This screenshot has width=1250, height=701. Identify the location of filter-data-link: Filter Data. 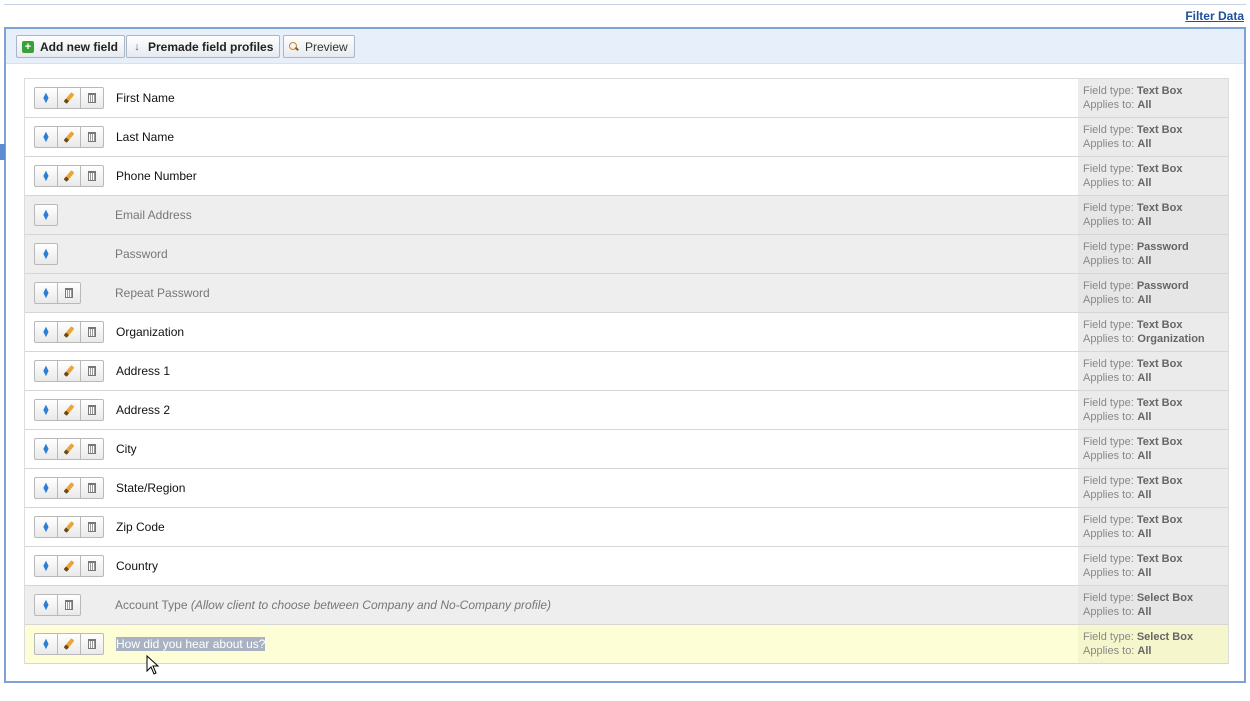
(1214, 16).